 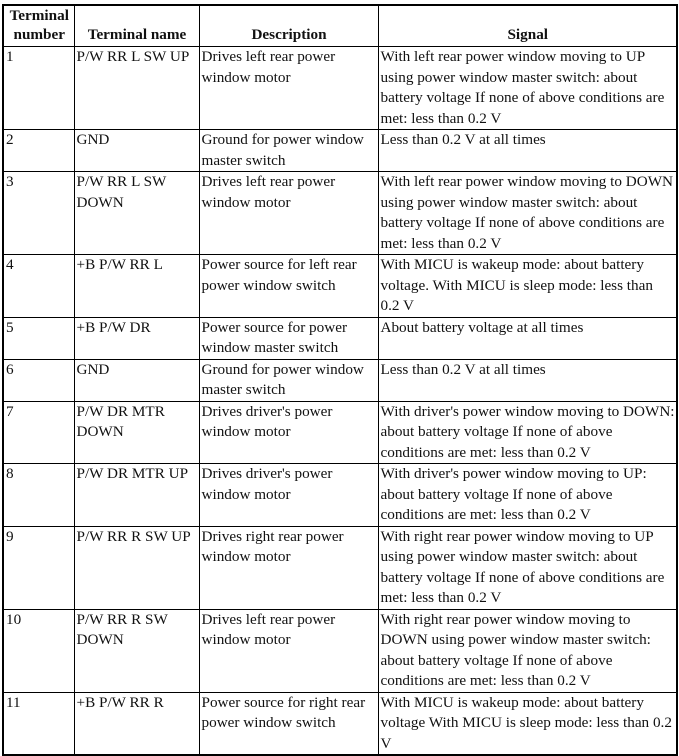 What do you see at coordinates (288, 25) in the screenshot?
I see `header-description: Description` at bounding box center [288, 25].